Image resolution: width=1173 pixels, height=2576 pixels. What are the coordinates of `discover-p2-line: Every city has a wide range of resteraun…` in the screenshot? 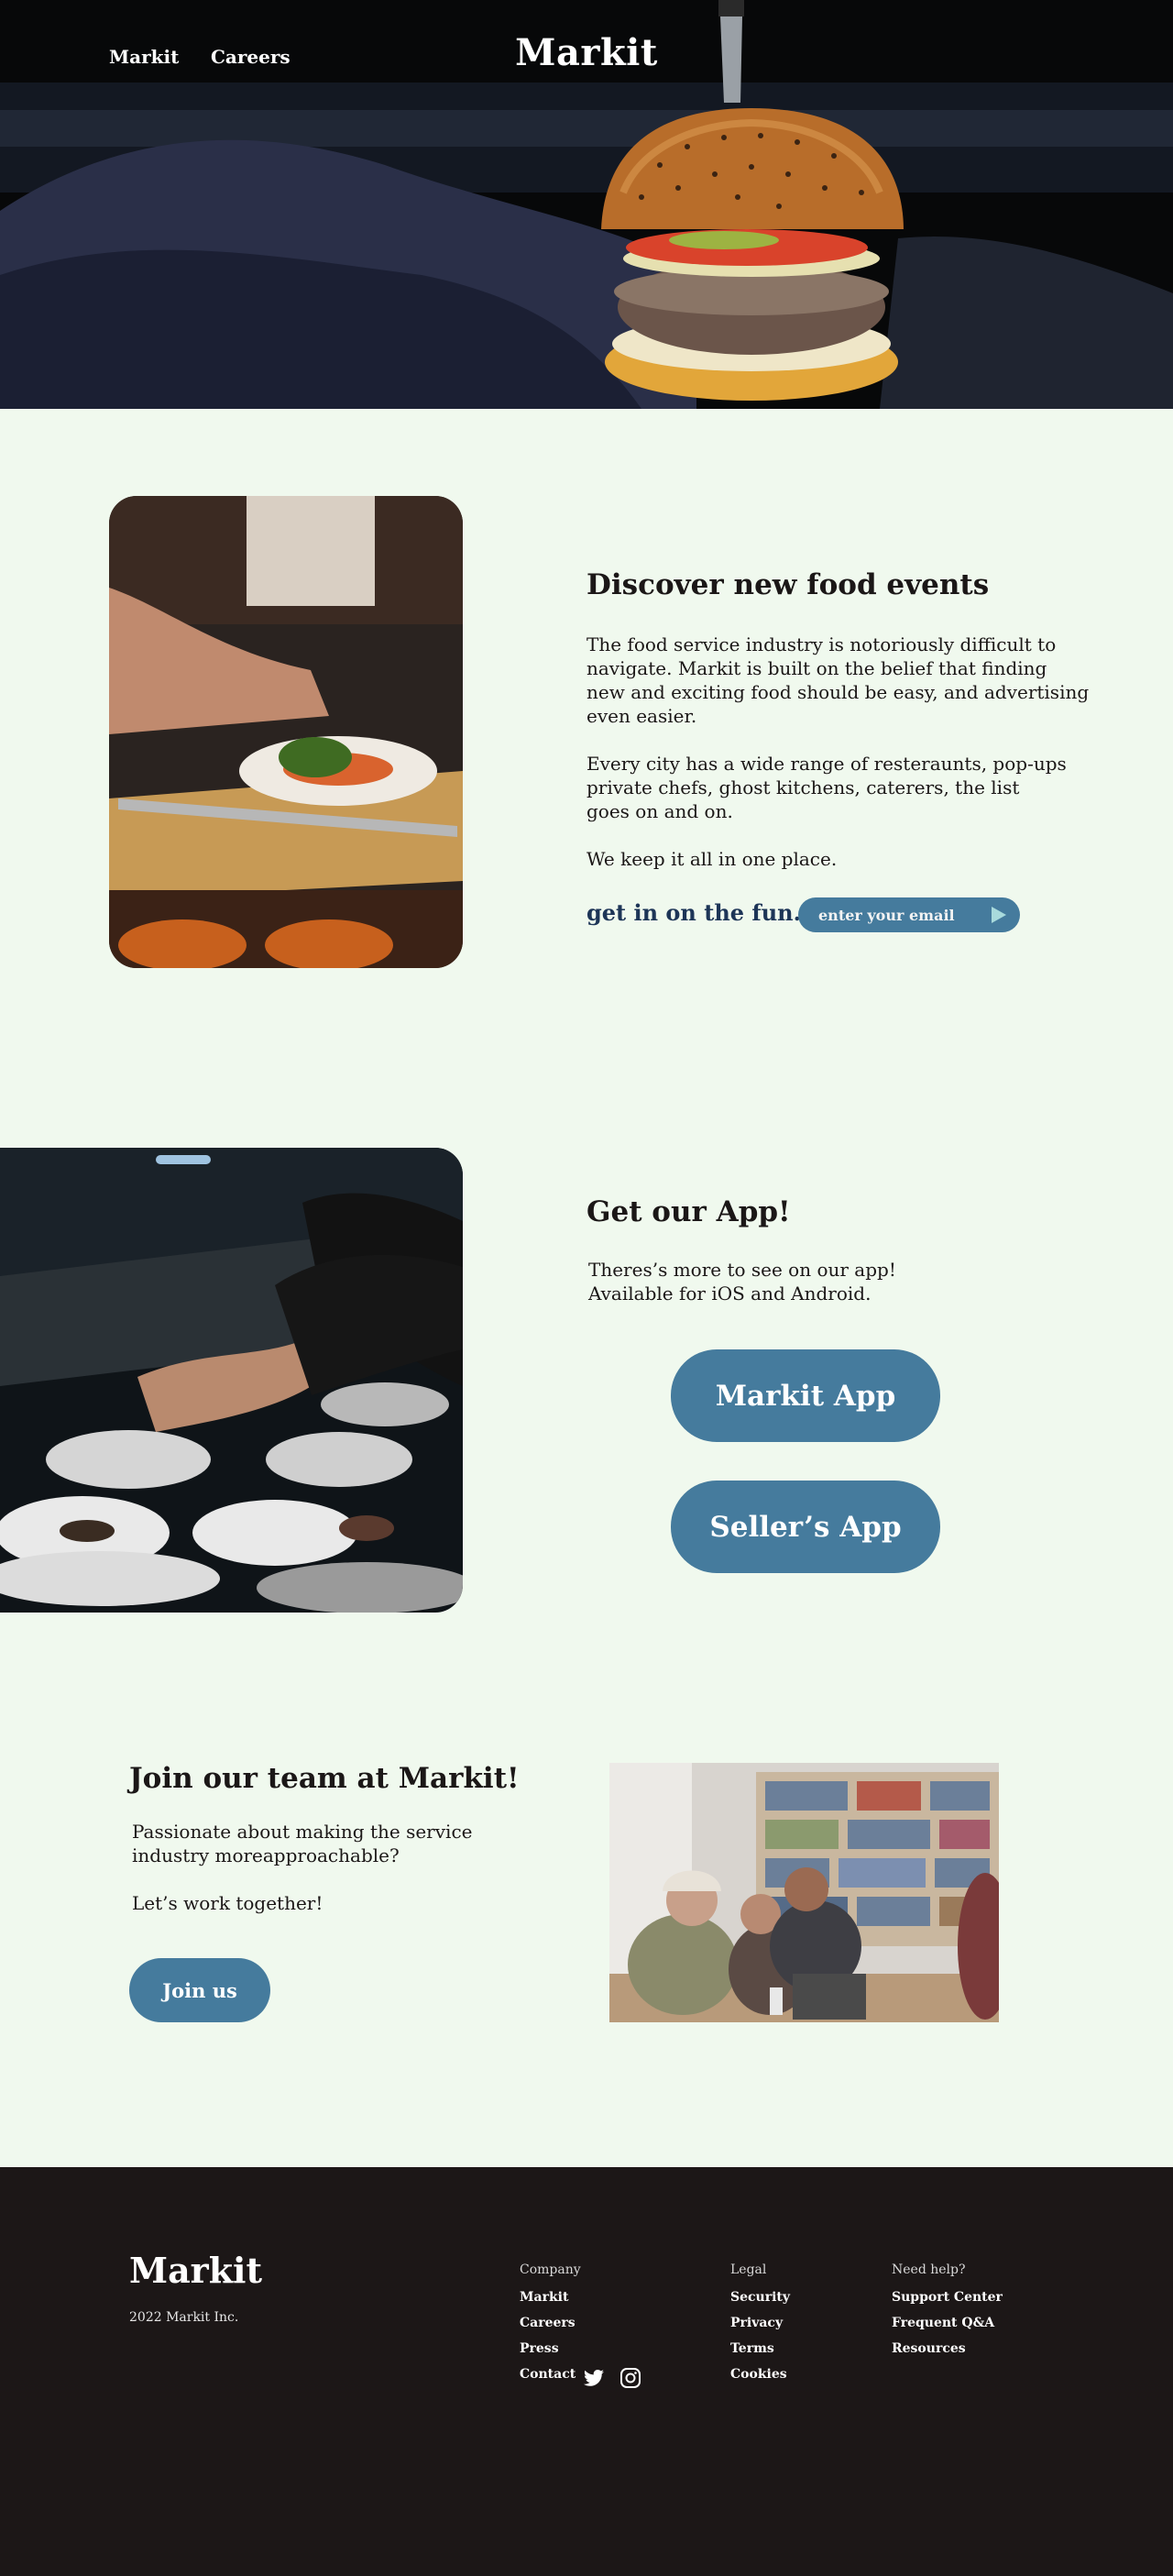 It's located at (826, 764).